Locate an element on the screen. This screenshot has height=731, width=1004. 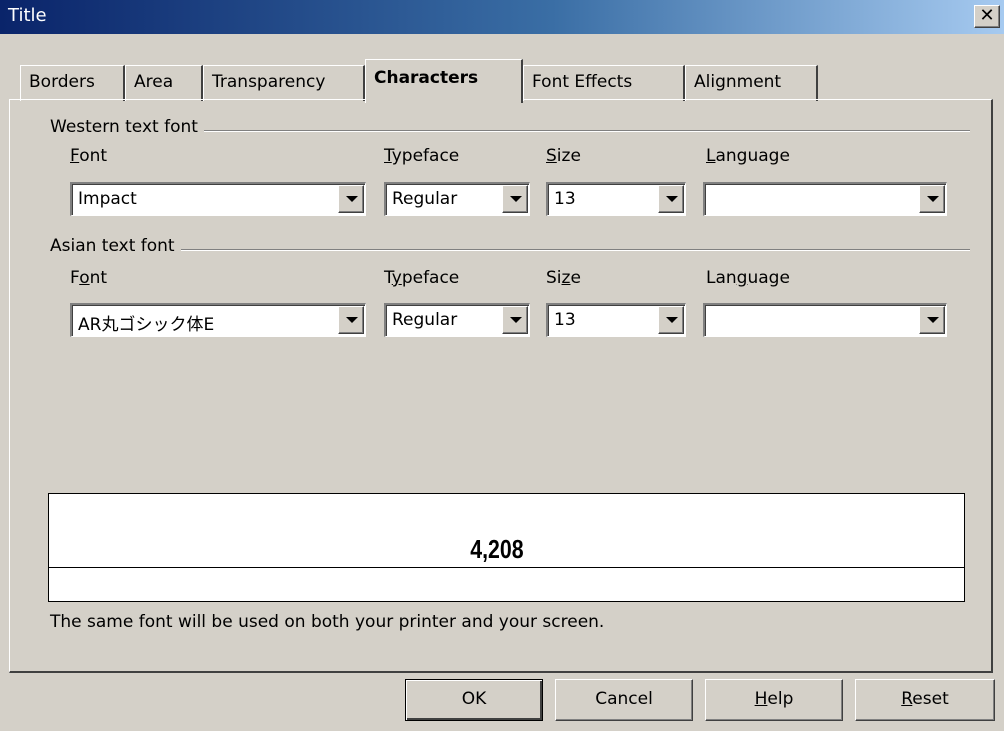
tab-label: Characters is located at coordinates (426, 78).